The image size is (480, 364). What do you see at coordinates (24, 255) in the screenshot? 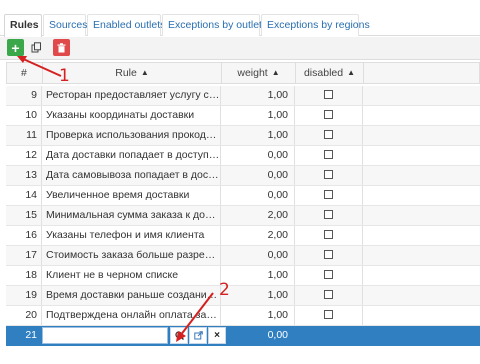
I see `row-number: 17` at bounding box center [24, 255].